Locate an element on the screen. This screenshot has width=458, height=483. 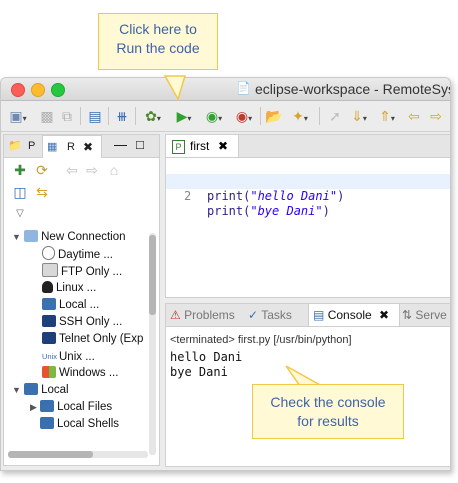
tree-item-local: ▼ Local is located at coordinates (40, 390).